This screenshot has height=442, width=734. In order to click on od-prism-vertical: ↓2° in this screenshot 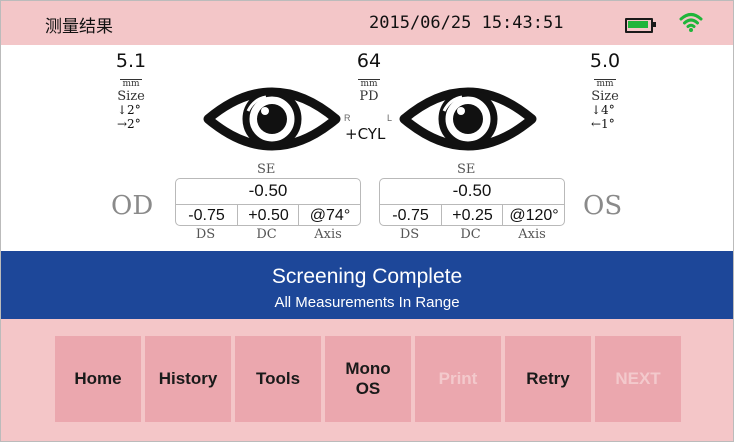, I will do `click(129, 110)`.